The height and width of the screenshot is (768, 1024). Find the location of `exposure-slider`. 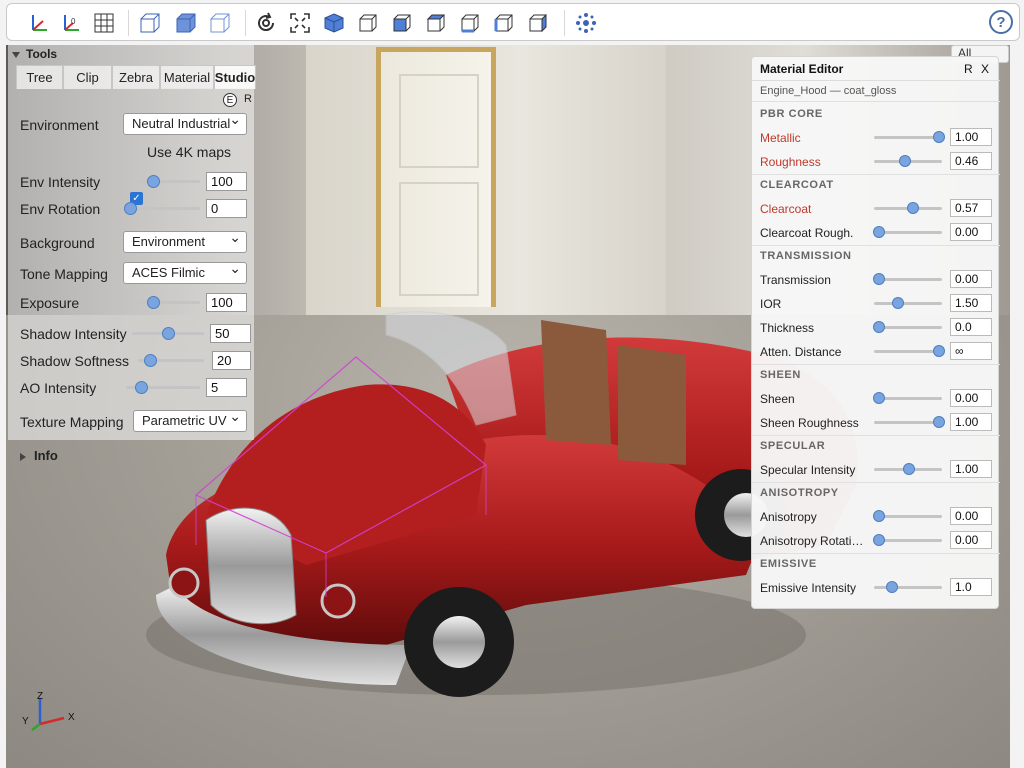

exposure-slider is located at coordinates (163, 302).